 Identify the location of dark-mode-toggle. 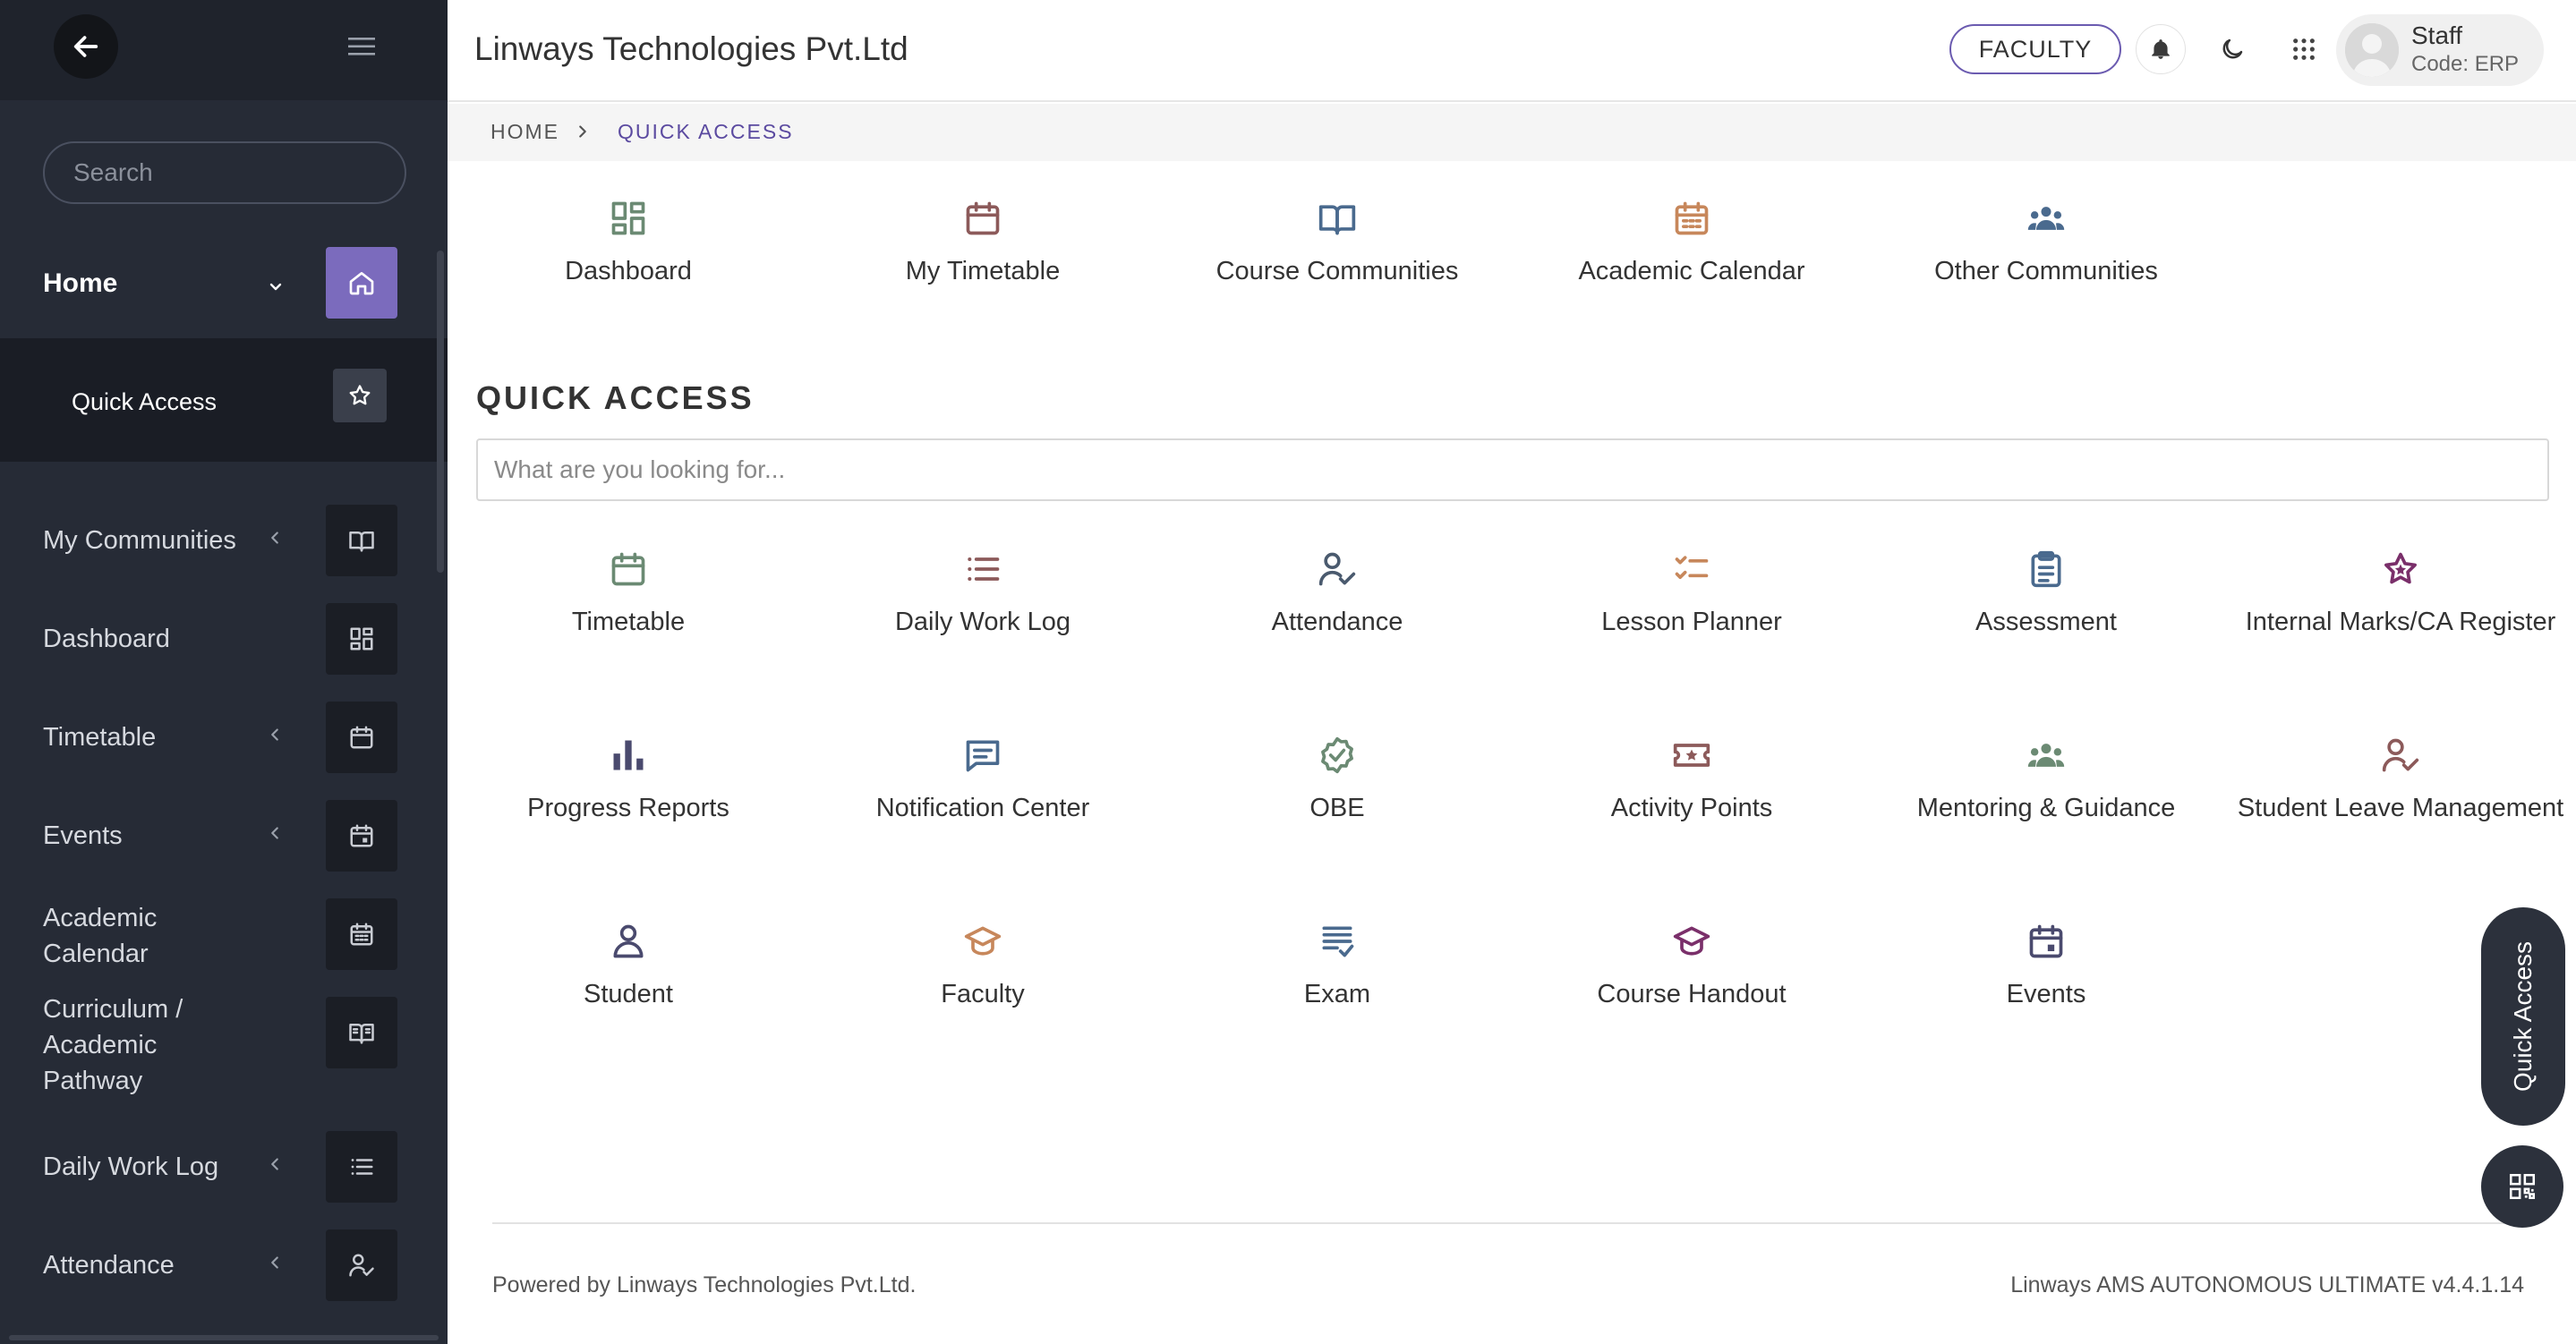
(2232, 49).